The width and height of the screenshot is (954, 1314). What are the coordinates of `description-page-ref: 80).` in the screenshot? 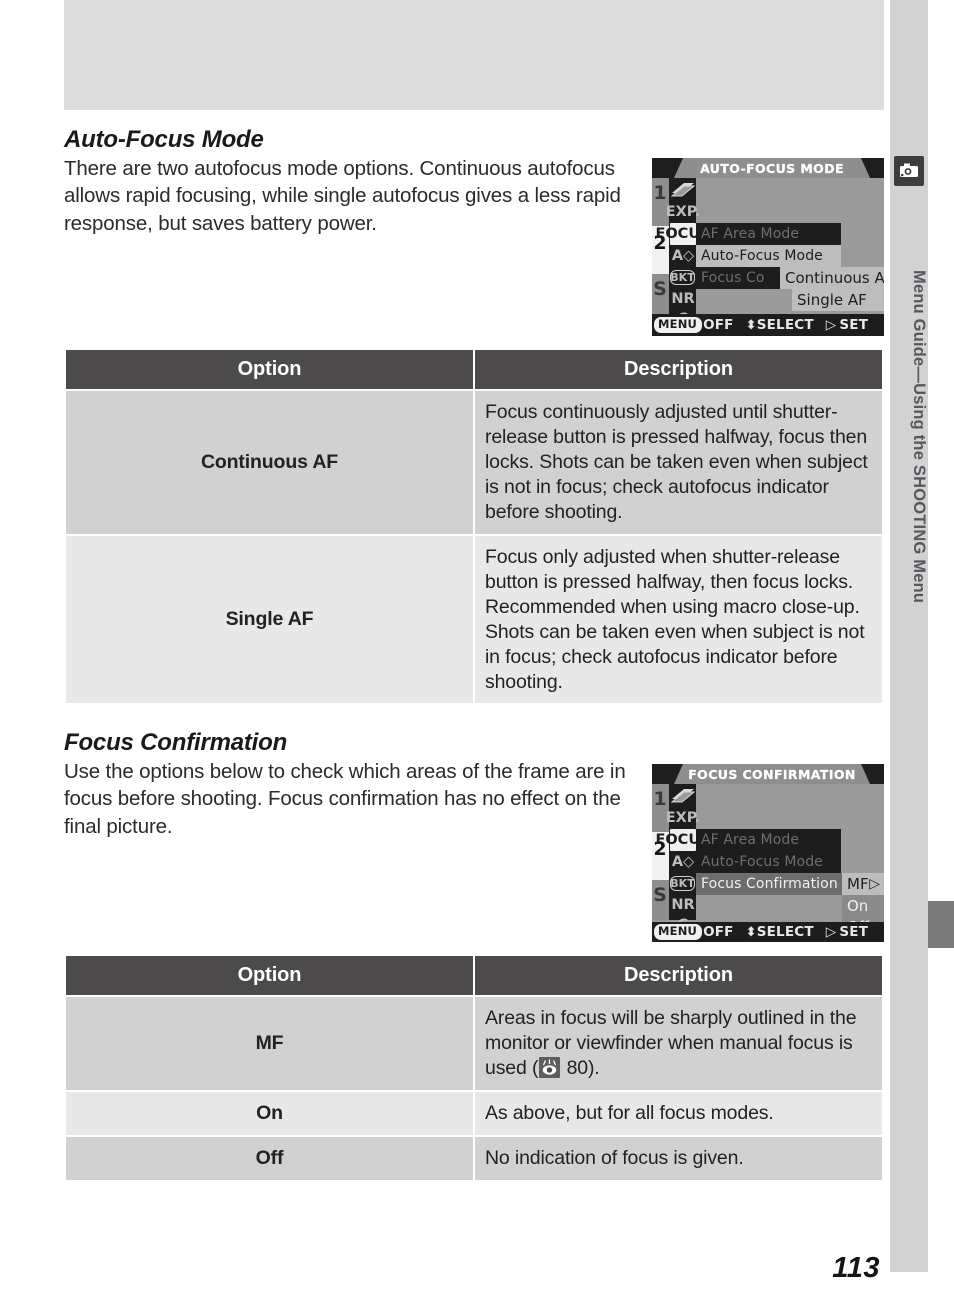 It's located at (580, 1067).